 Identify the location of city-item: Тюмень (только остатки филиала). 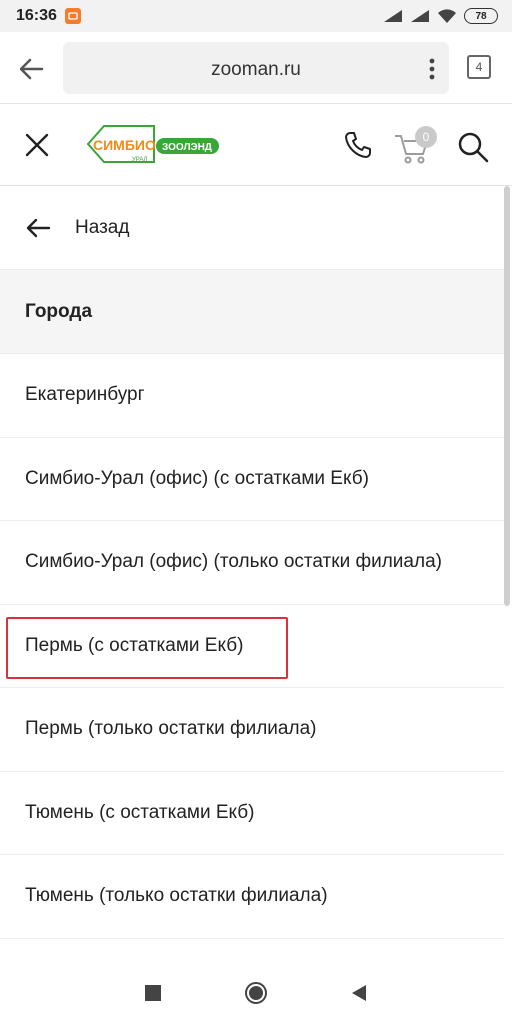
(252, 897).